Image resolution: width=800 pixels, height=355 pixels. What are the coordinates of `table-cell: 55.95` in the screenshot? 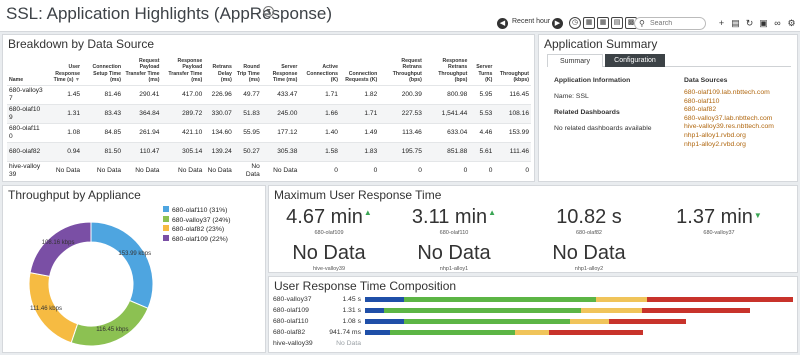 It's located at (247, 132).